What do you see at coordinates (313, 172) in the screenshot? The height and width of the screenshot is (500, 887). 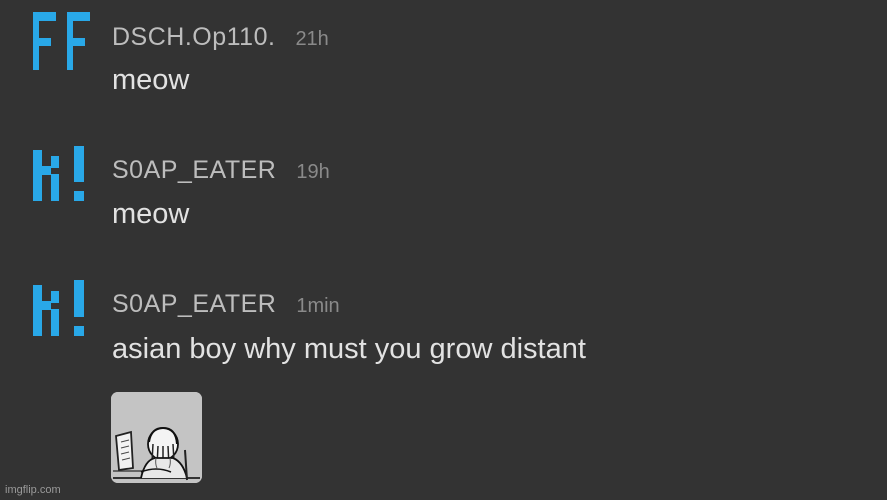 I see `timestamp: 19h` at bounding box center [313, 172].